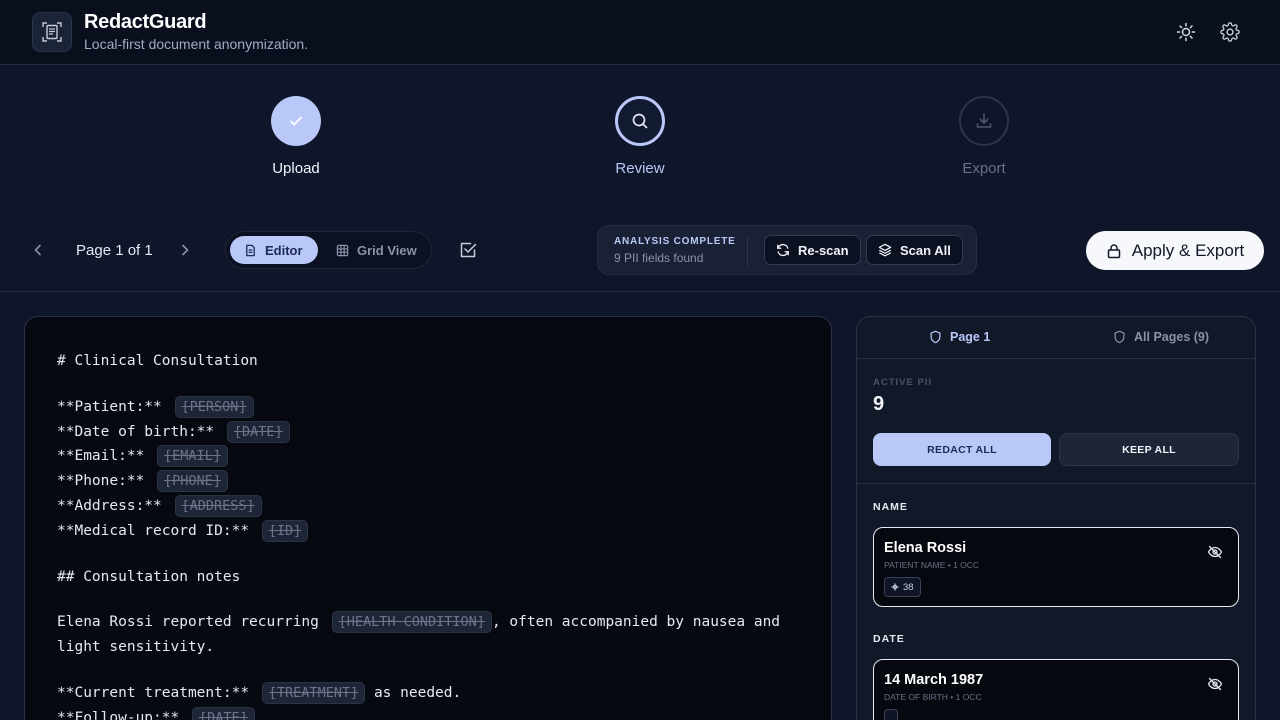  I want to click on check-square-icon, so click(468, 250).